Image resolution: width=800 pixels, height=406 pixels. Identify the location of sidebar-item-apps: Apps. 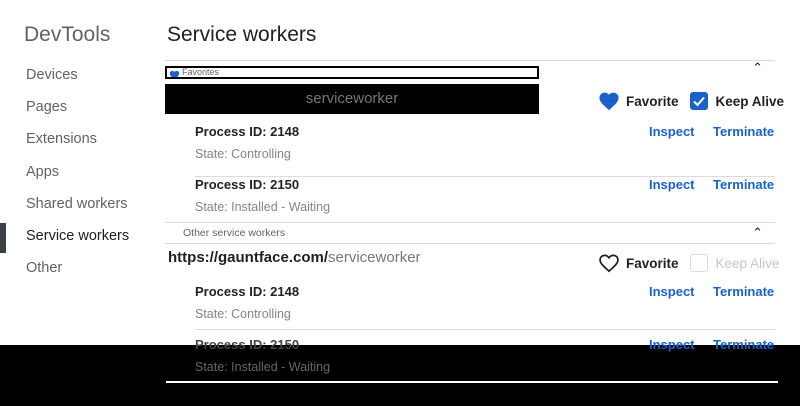
(75, 175).